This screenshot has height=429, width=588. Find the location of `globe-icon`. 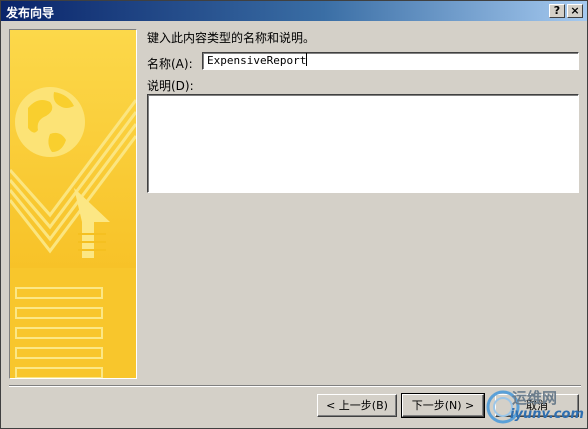

globe-icon is located at coordinates (50, 122).